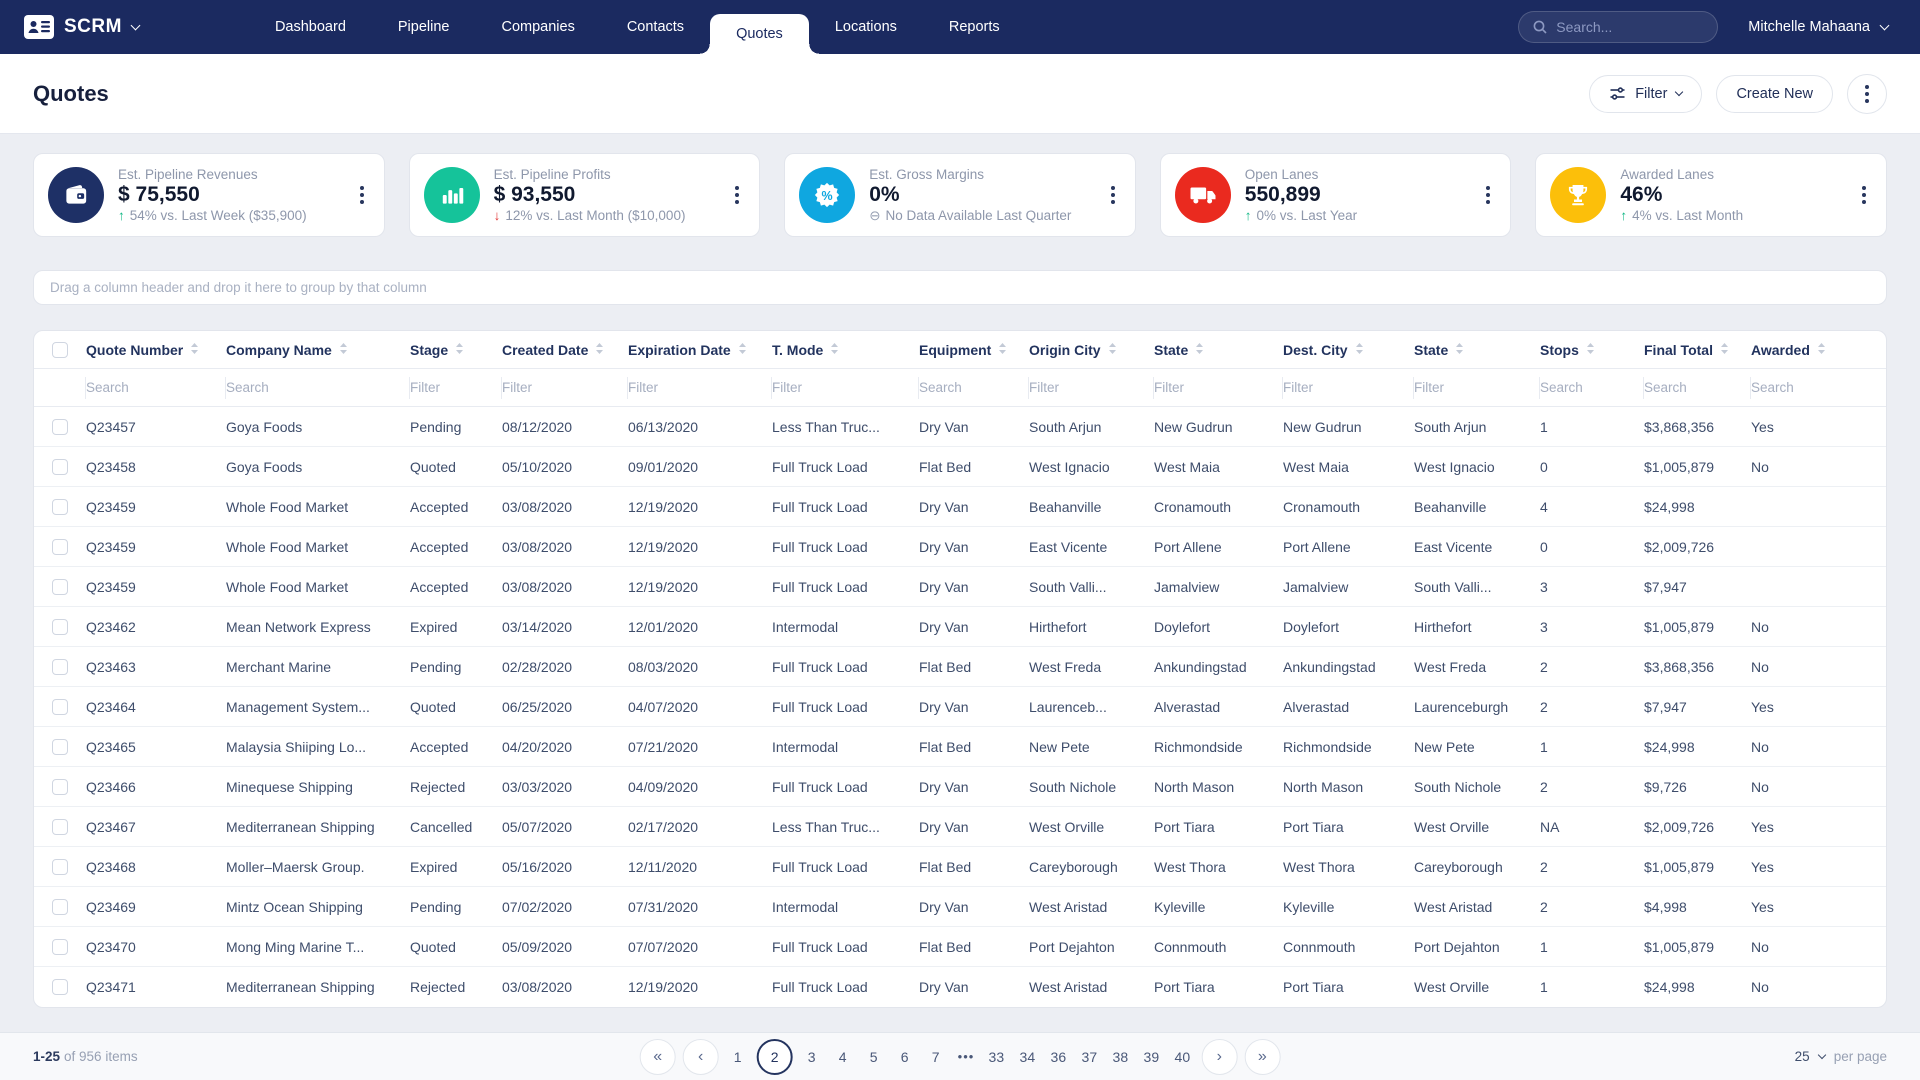  Describe the element at coordinates (1262, 1056) in the screenshot. I see `last-page-button: »` at that location.